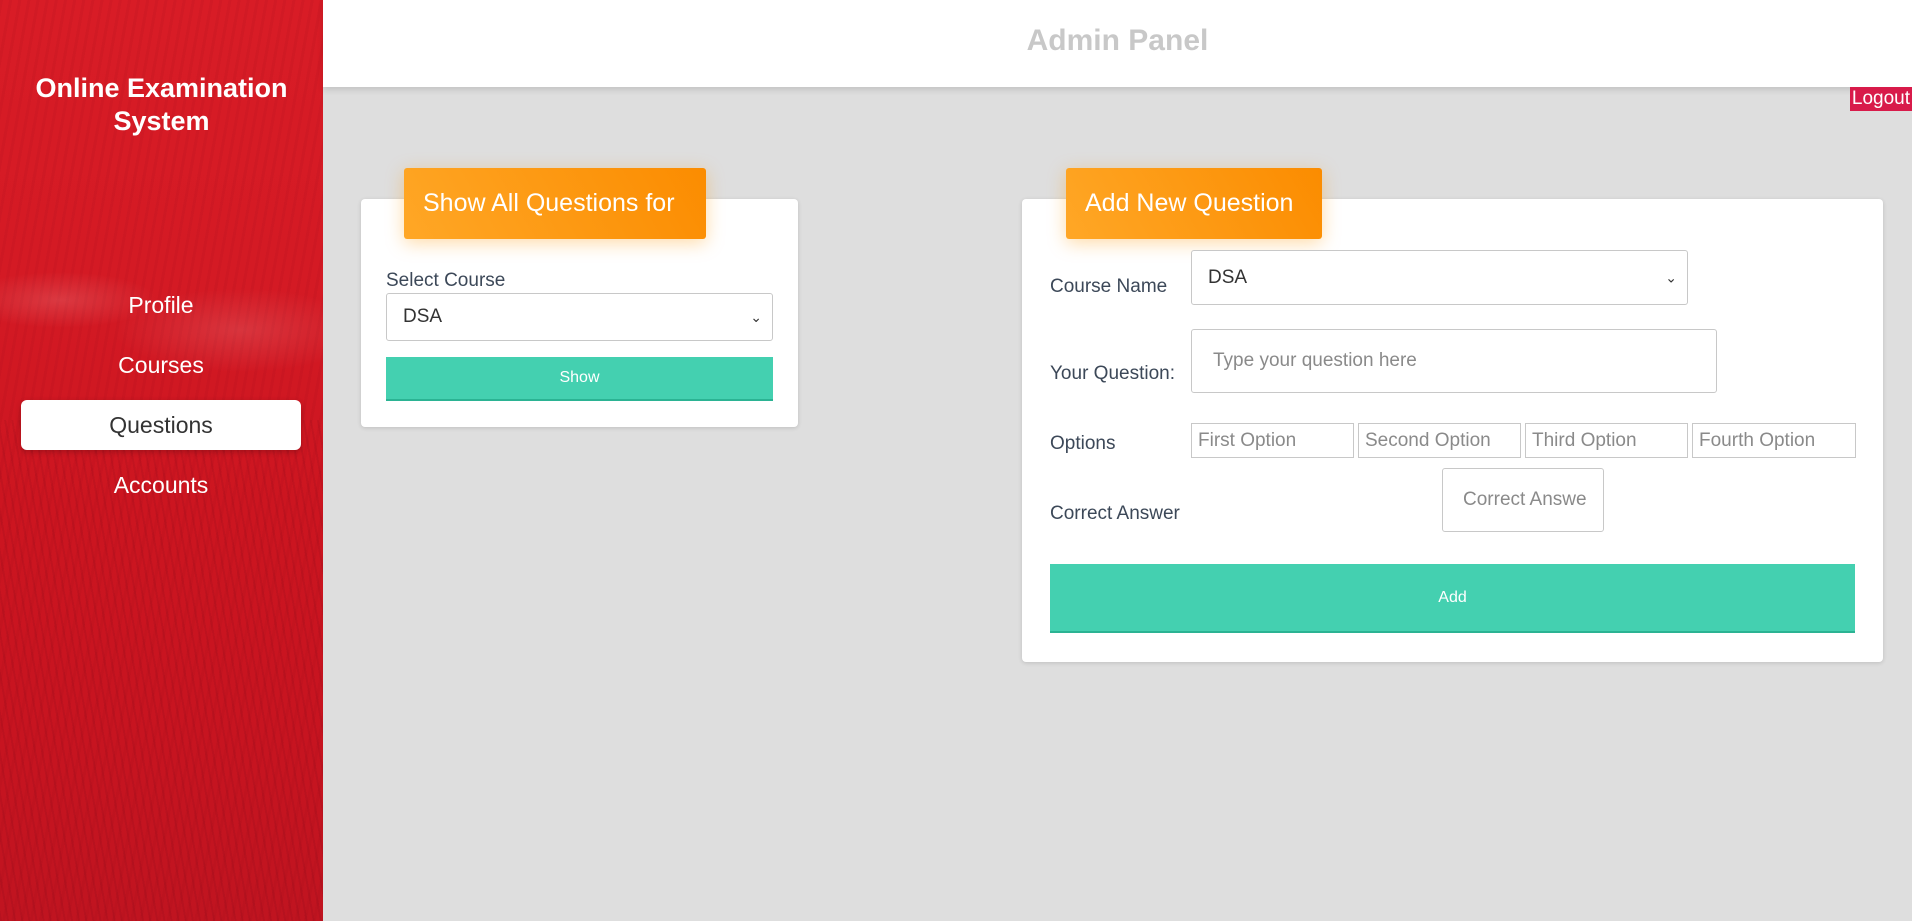  Describe the element at coordinates (555, 203) in the screenshot. I see `show-questions-header: Show All Questions for` at that location.